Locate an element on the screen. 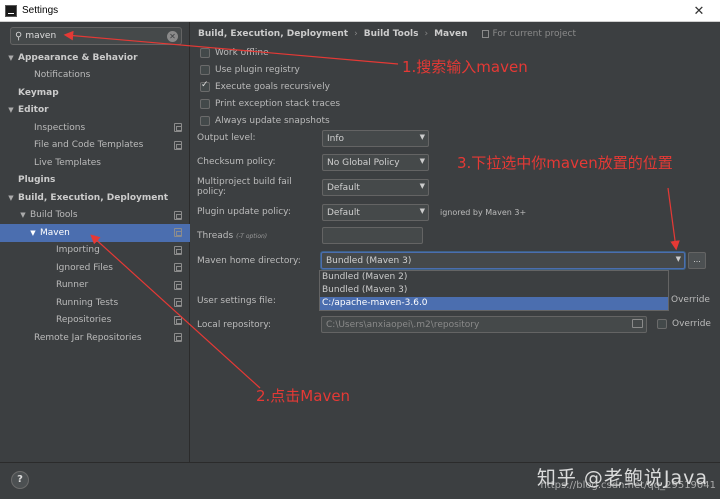 The width and height of the screenshot is (720, 499). sidebar-item-label: Notifications is located at coordinates (62, 75).